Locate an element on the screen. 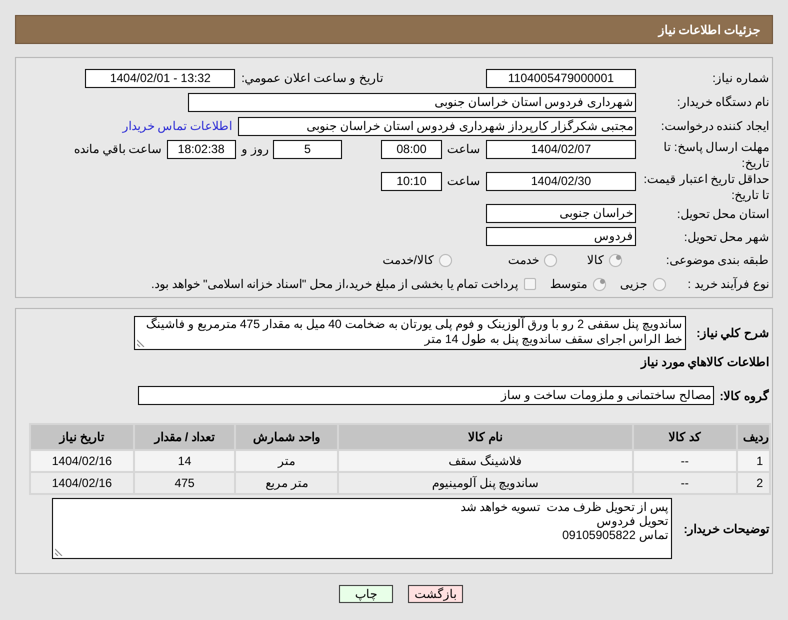 The image size is (788, 620). table-cell: ساندویچ پنل آلومینیوم is located at coordinates (485, 483).